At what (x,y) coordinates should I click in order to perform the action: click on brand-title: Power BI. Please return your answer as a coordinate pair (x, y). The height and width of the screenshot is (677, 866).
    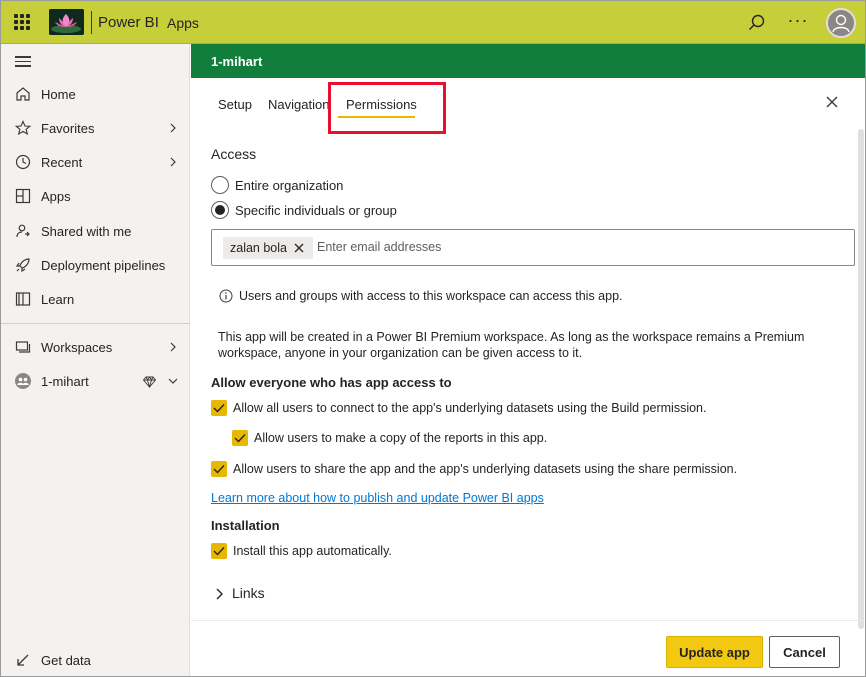
    Looking at the image, I should click on (128, 22).